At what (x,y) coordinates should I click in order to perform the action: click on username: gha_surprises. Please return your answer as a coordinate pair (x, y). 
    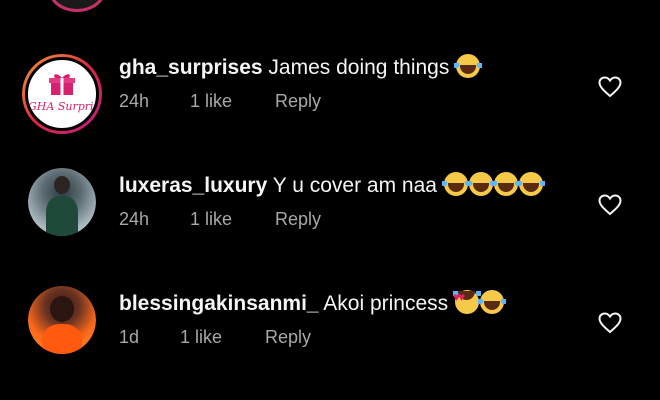
    Looking at the image, I should click on (191, 67).